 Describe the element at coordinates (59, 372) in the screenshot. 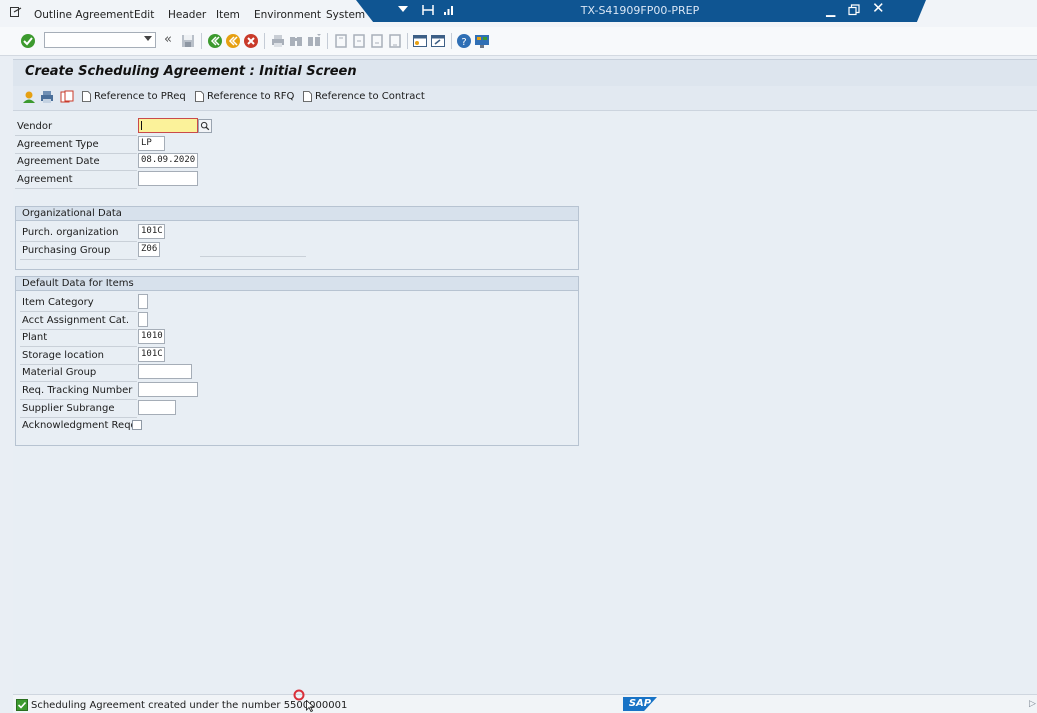

I see `material-group-label: Material Group` at that location.